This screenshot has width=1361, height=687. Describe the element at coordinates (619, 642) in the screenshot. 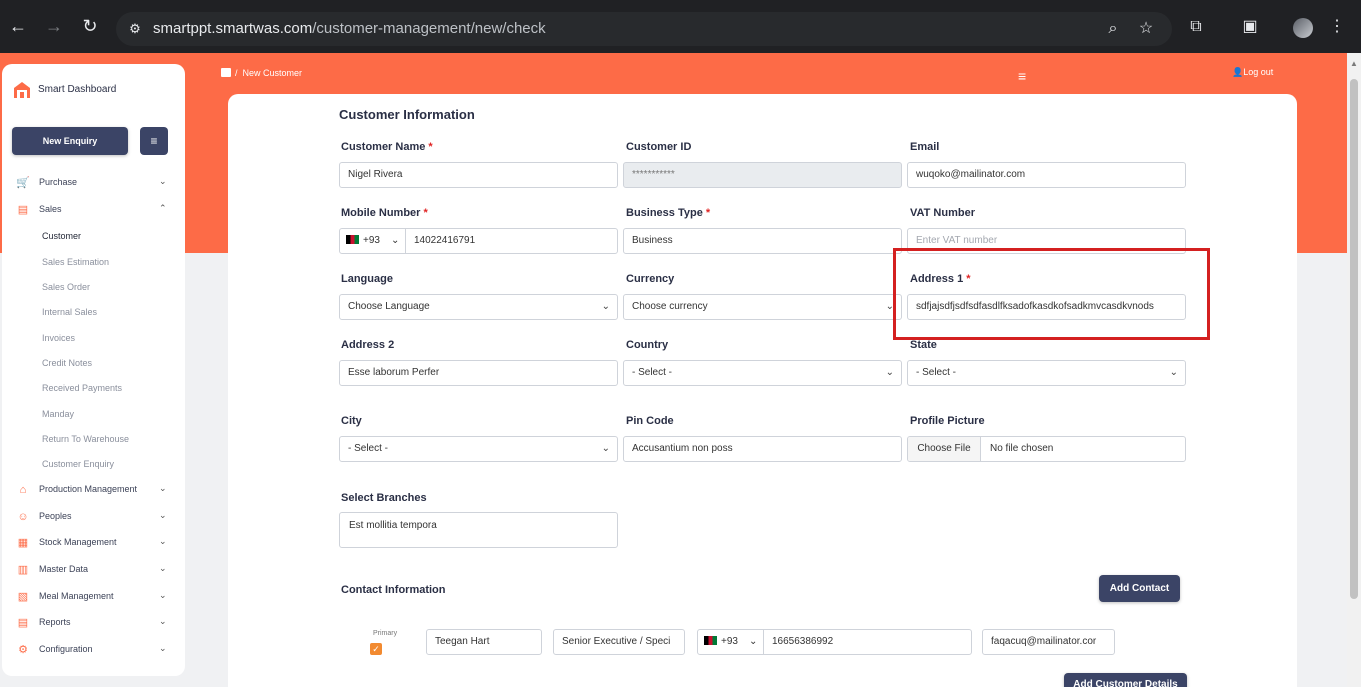

I see `contact-designation-field: Senior Executive / Speci` at that location.